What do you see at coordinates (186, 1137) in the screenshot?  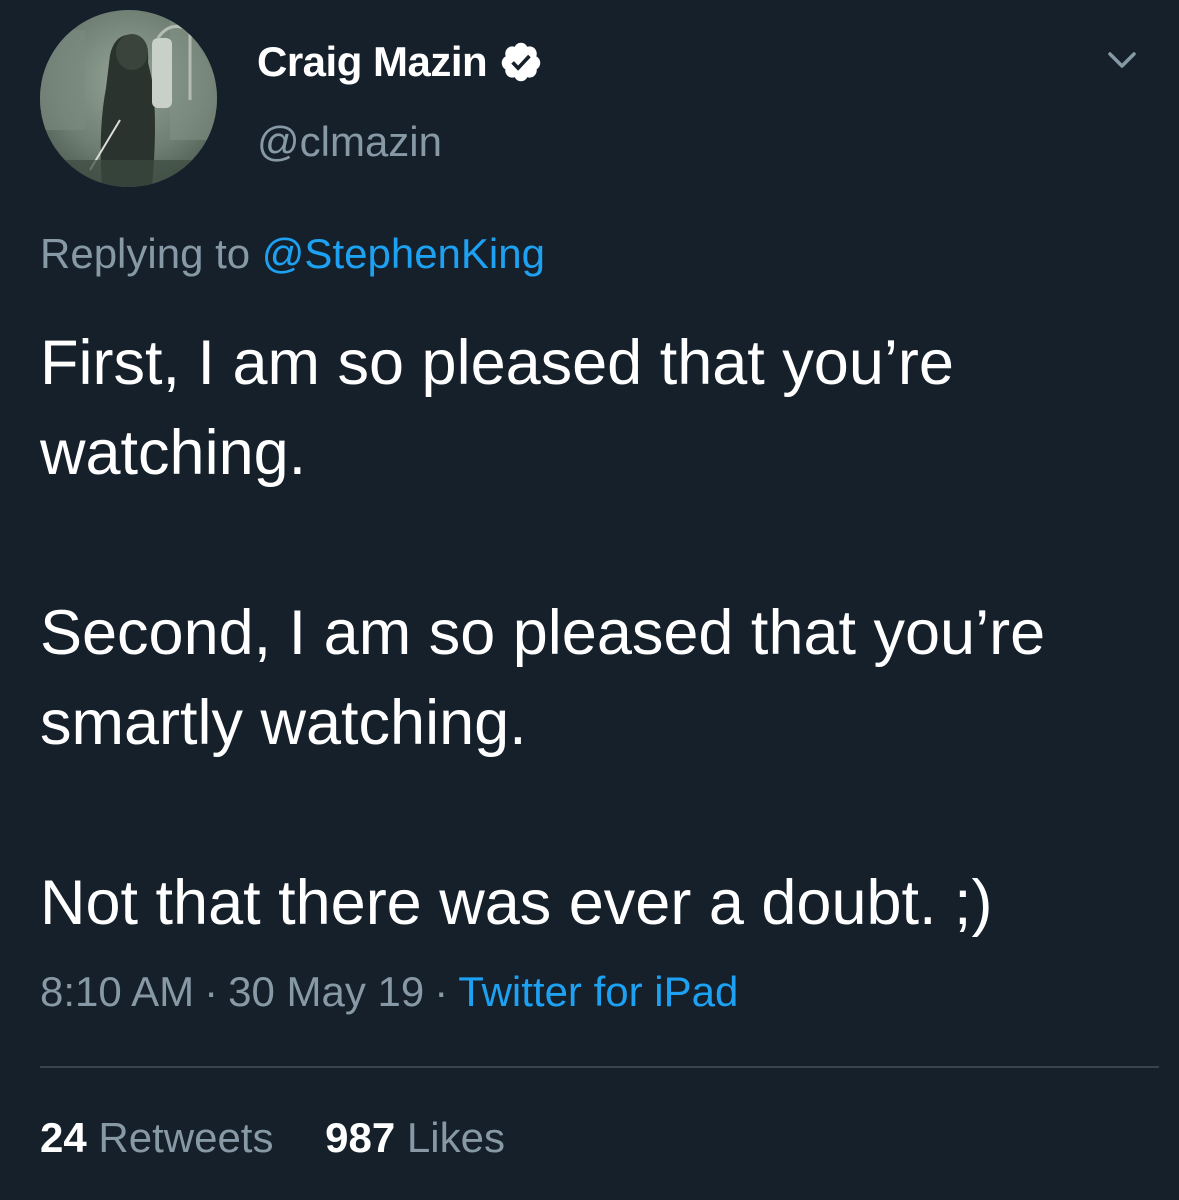 I see `retweets-label: Retweets` at bounding box center [186, 1137].